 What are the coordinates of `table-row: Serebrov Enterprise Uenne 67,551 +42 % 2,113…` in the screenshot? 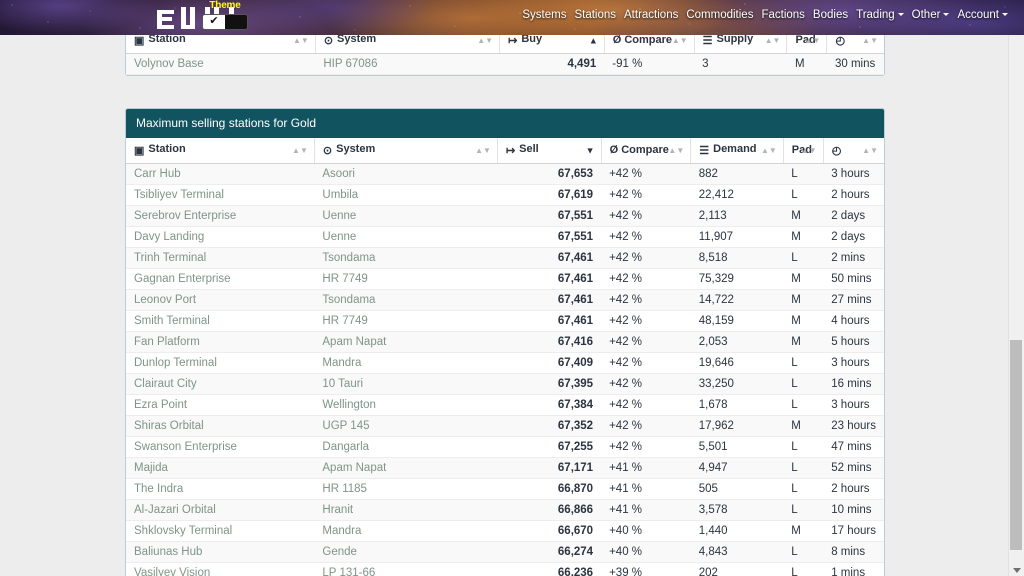 It's located at (505, 216).